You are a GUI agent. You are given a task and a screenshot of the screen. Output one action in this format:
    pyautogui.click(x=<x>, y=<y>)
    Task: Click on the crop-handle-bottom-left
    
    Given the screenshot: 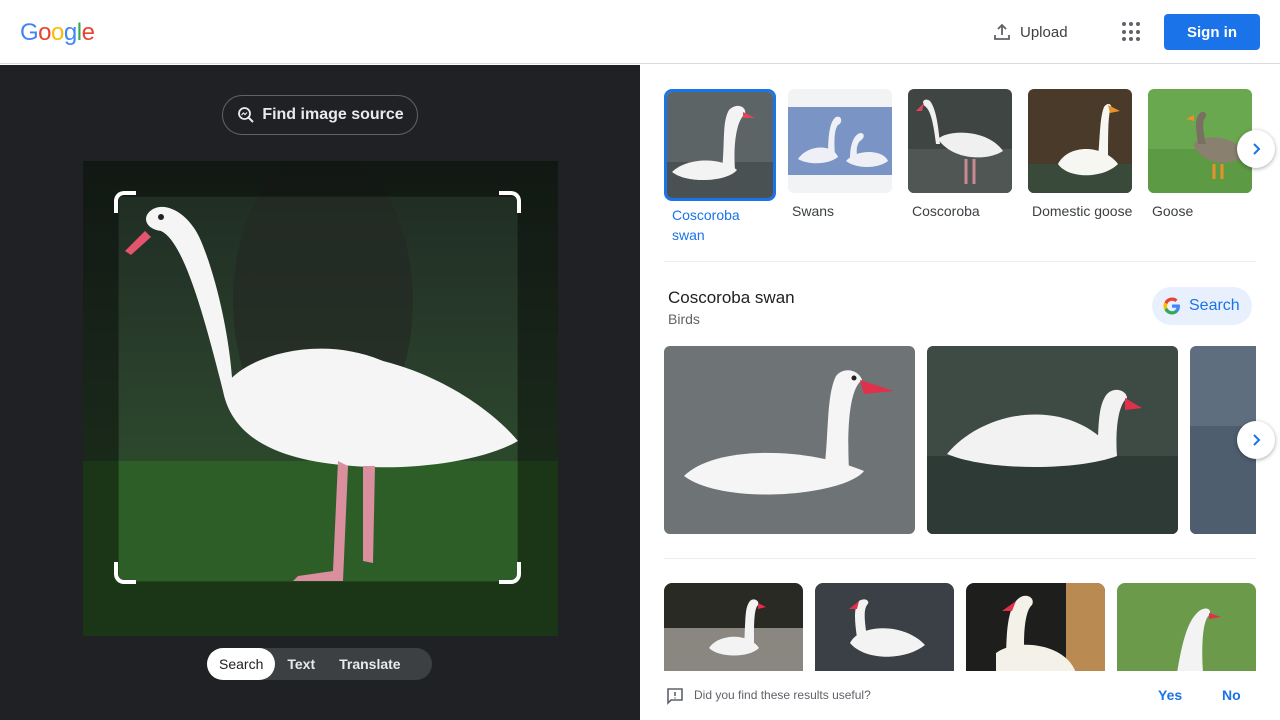 What is the action you would take?
    pyautogui.click(x=125, y=573)
    